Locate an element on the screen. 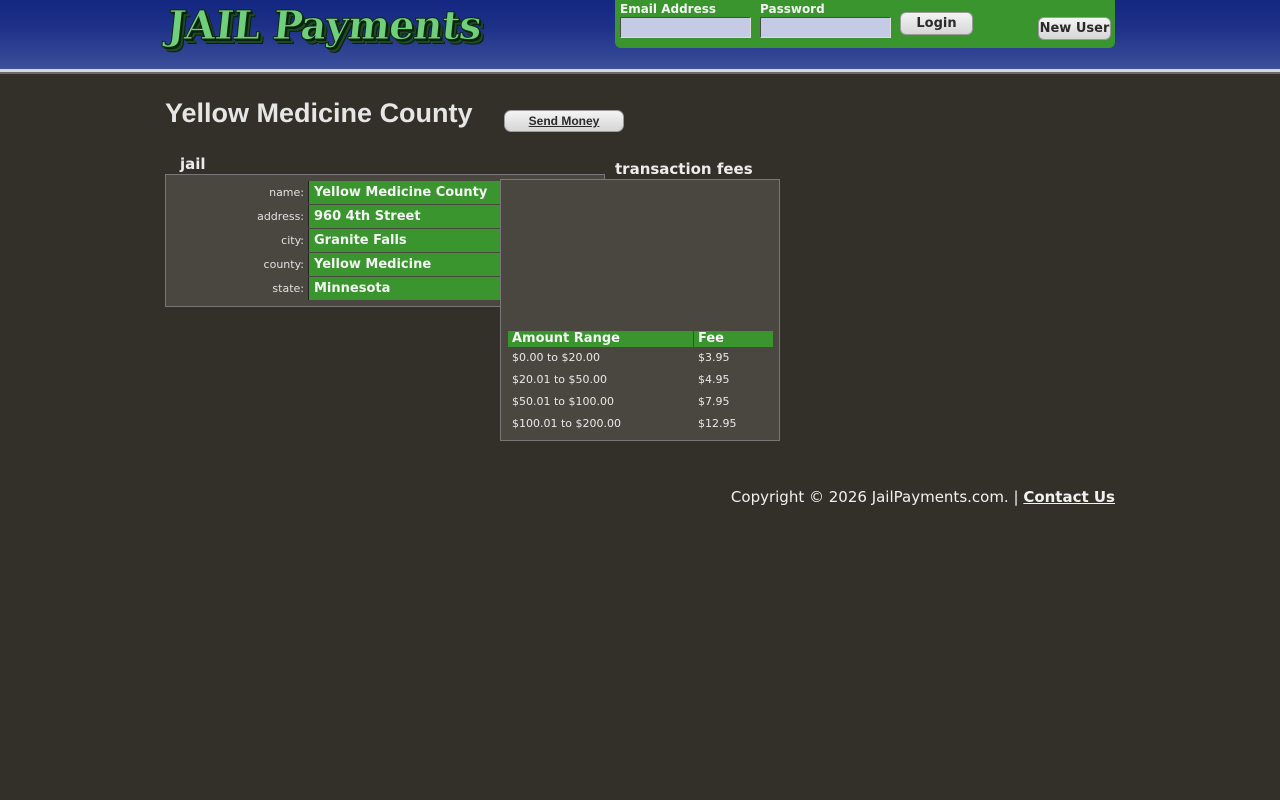 The image size is (1280, 800). page-title: Yellow Medicine County is located at coordinates (319, 113).